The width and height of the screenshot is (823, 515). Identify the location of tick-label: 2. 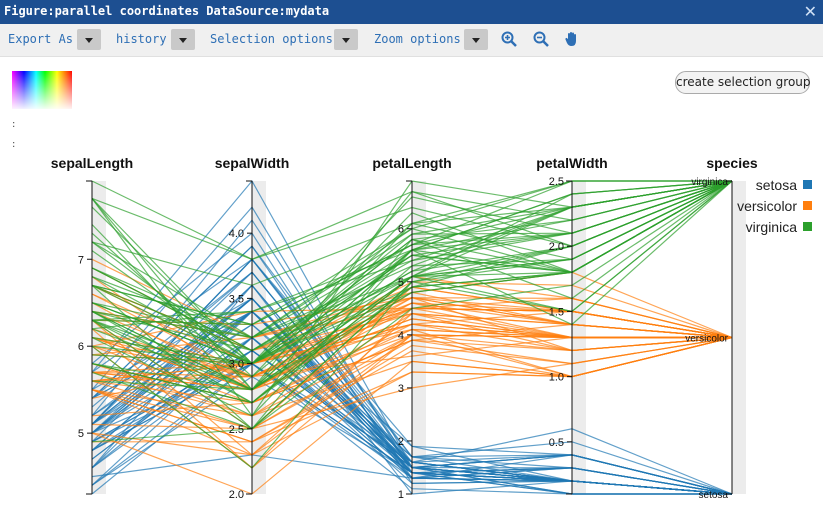
(401, 442).